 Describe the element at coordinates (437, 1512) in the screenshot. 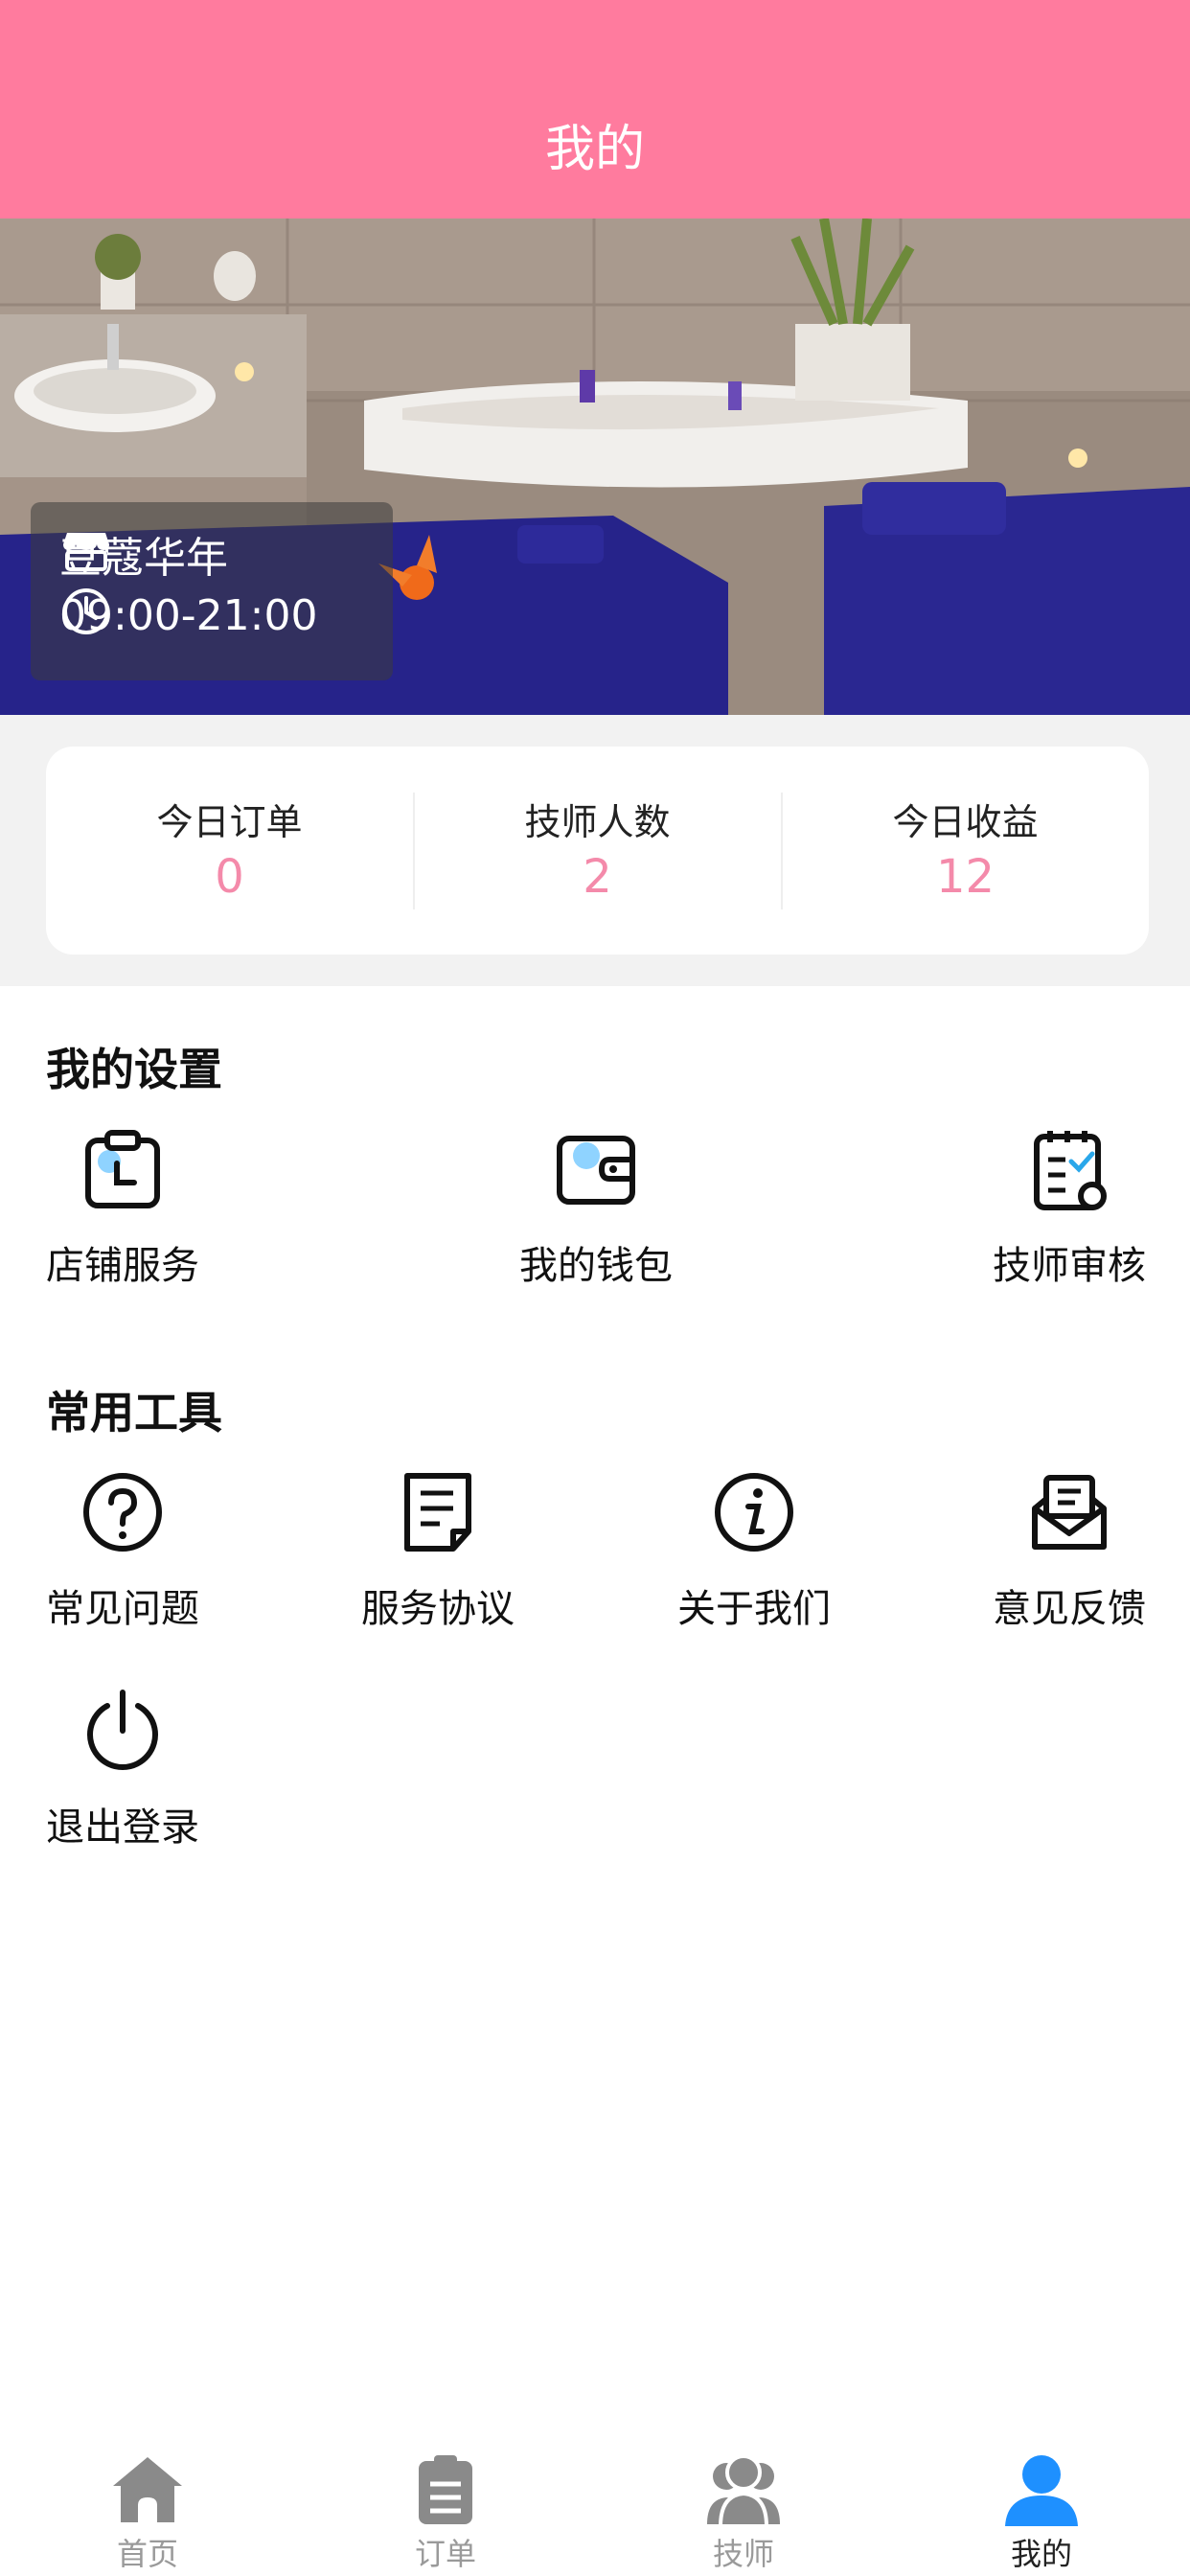

I see `document-icon` at that location.